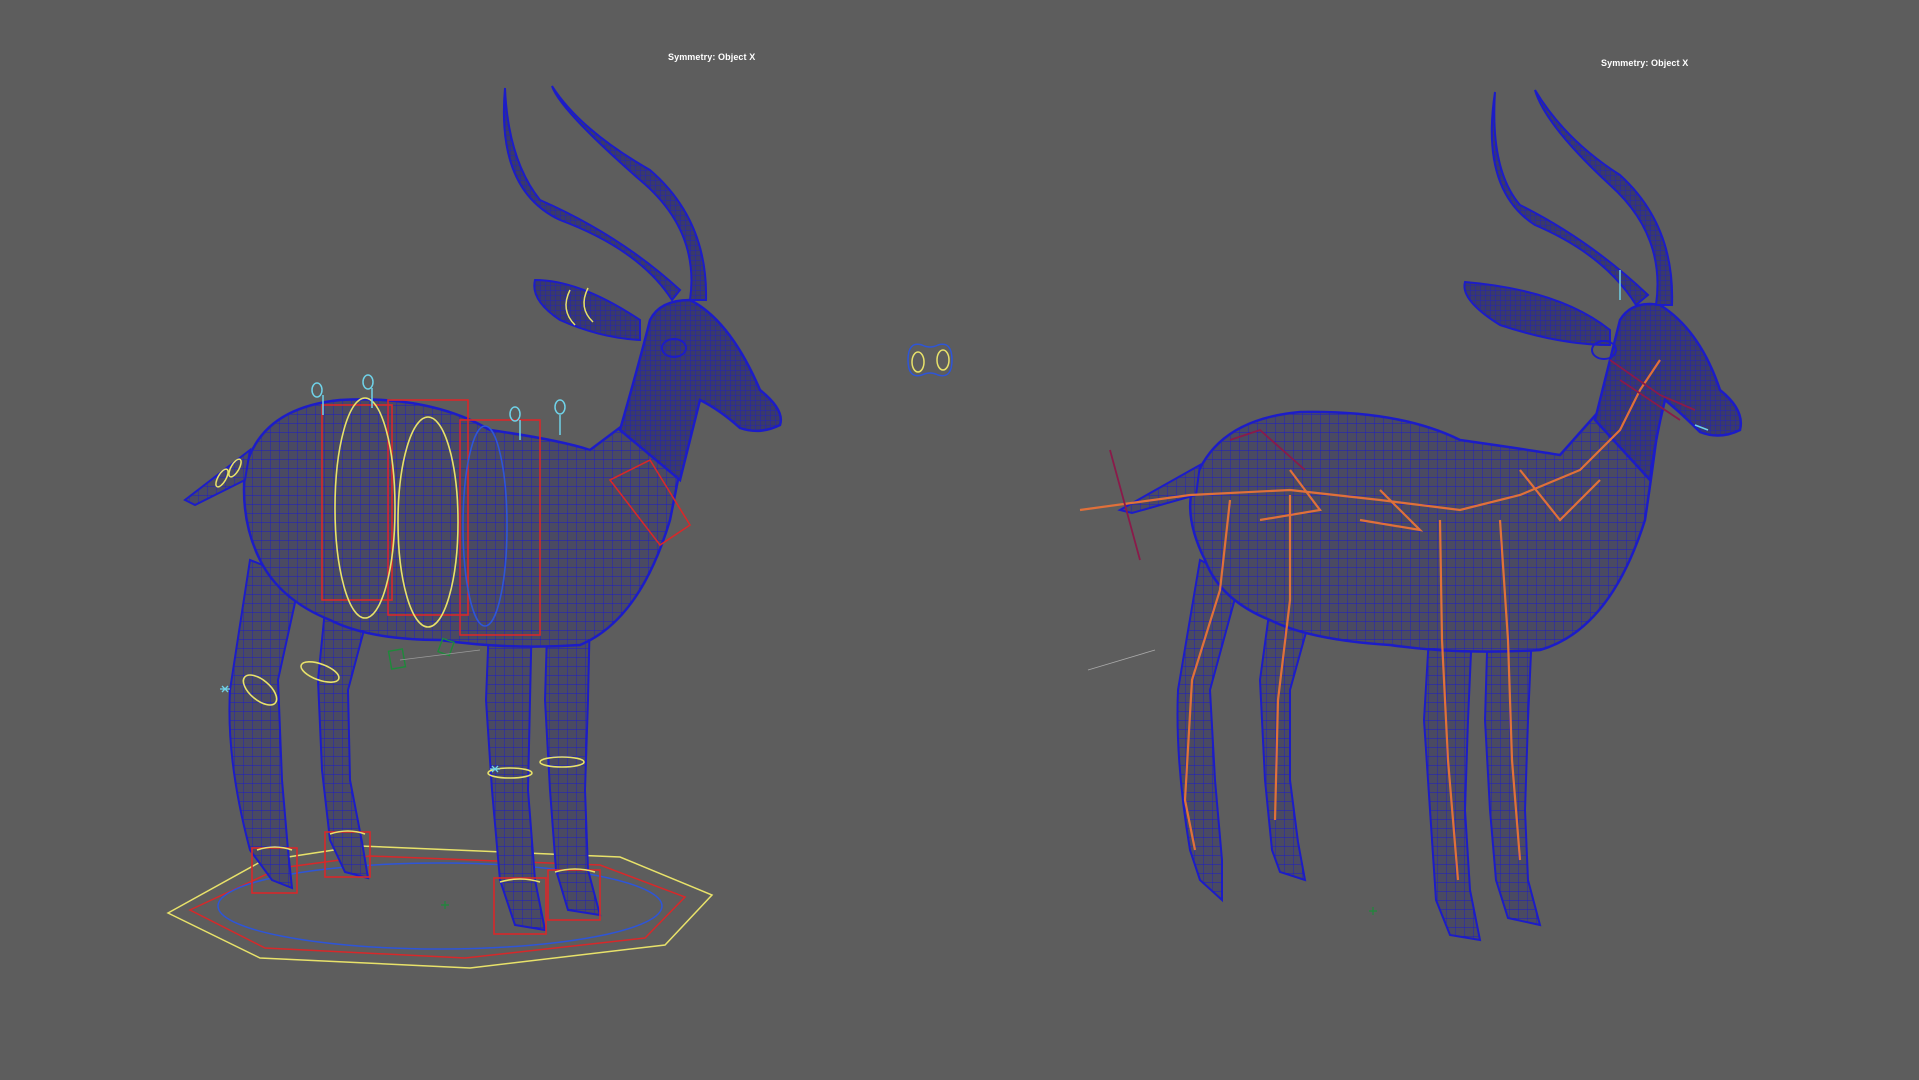  Describe the element at coordinates (930, 360) in the screenshot. I see `eye-aim-control-icon` at that location.